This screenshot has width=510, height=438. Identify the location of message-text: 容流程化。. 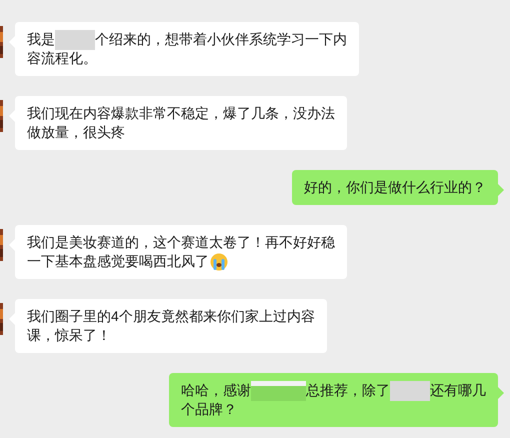
(62, 58).